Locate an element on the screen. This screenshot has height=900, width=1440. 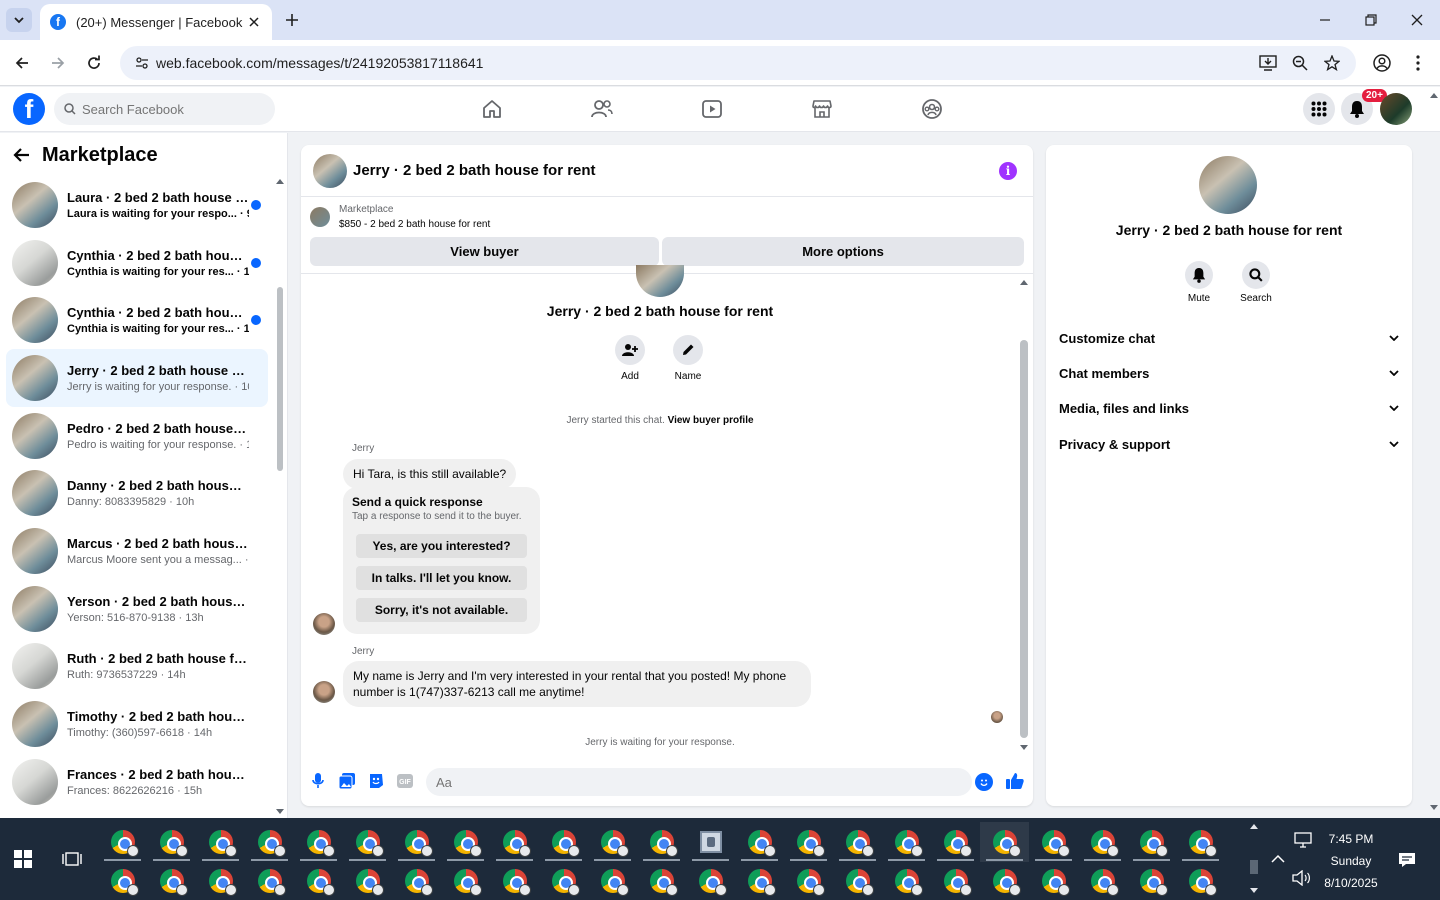
gif-button: GIF is located at coordinates (405, 781).